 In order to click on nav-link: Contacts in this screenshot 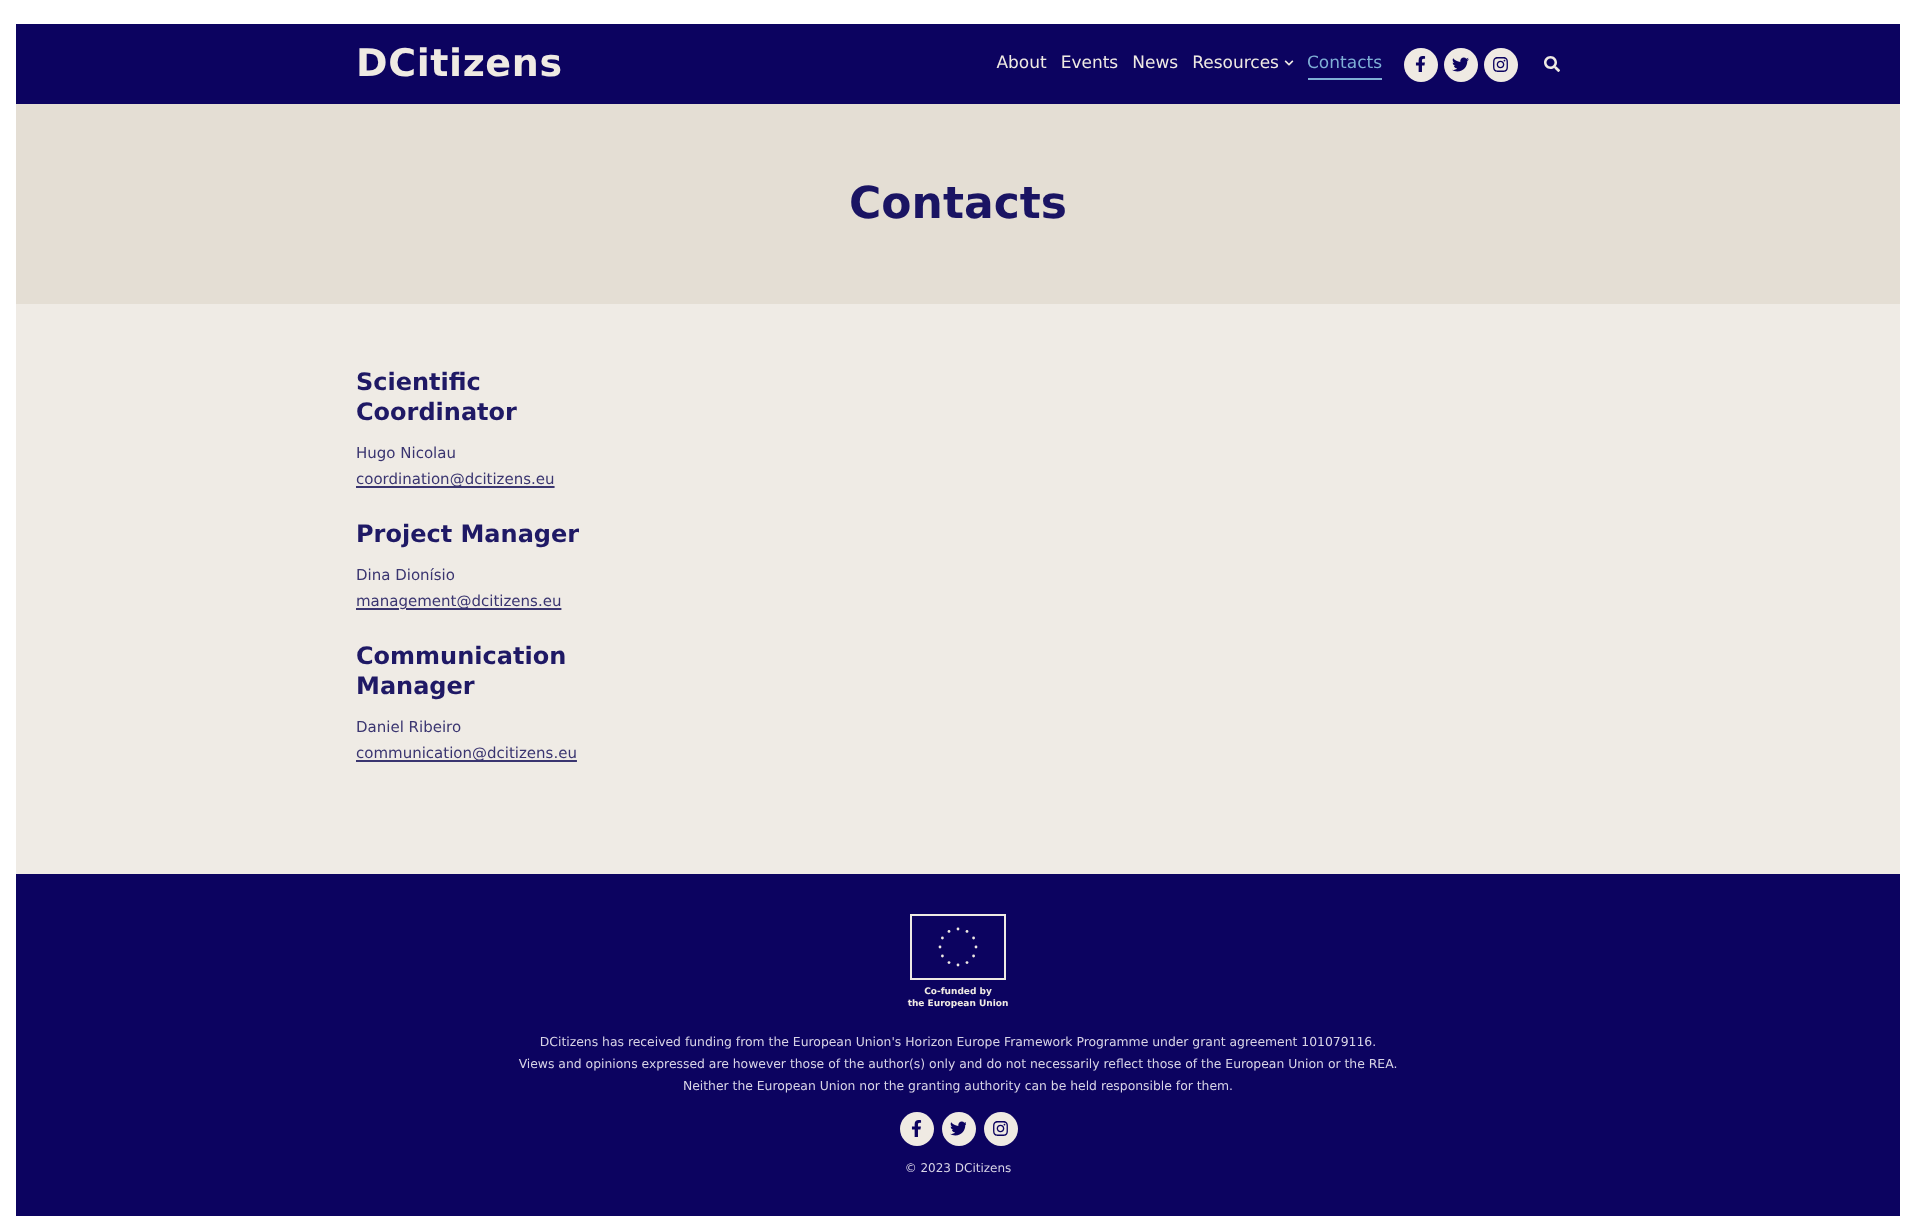, I will do `click(1344, 64)`.